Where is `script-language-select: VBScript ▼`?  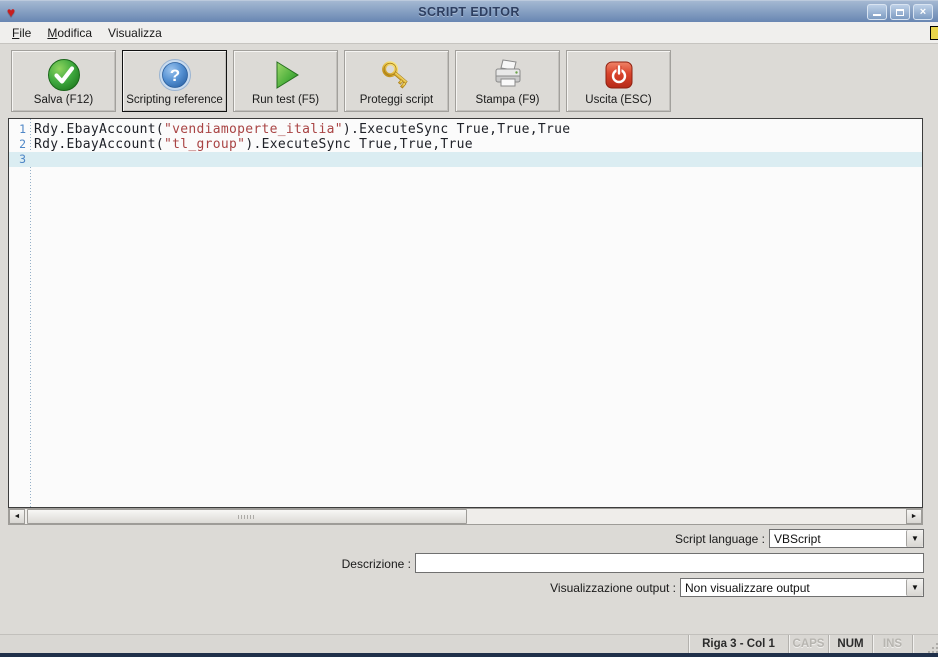 script-language-select: VBScript ▼ is located at coordinates (846, 538).